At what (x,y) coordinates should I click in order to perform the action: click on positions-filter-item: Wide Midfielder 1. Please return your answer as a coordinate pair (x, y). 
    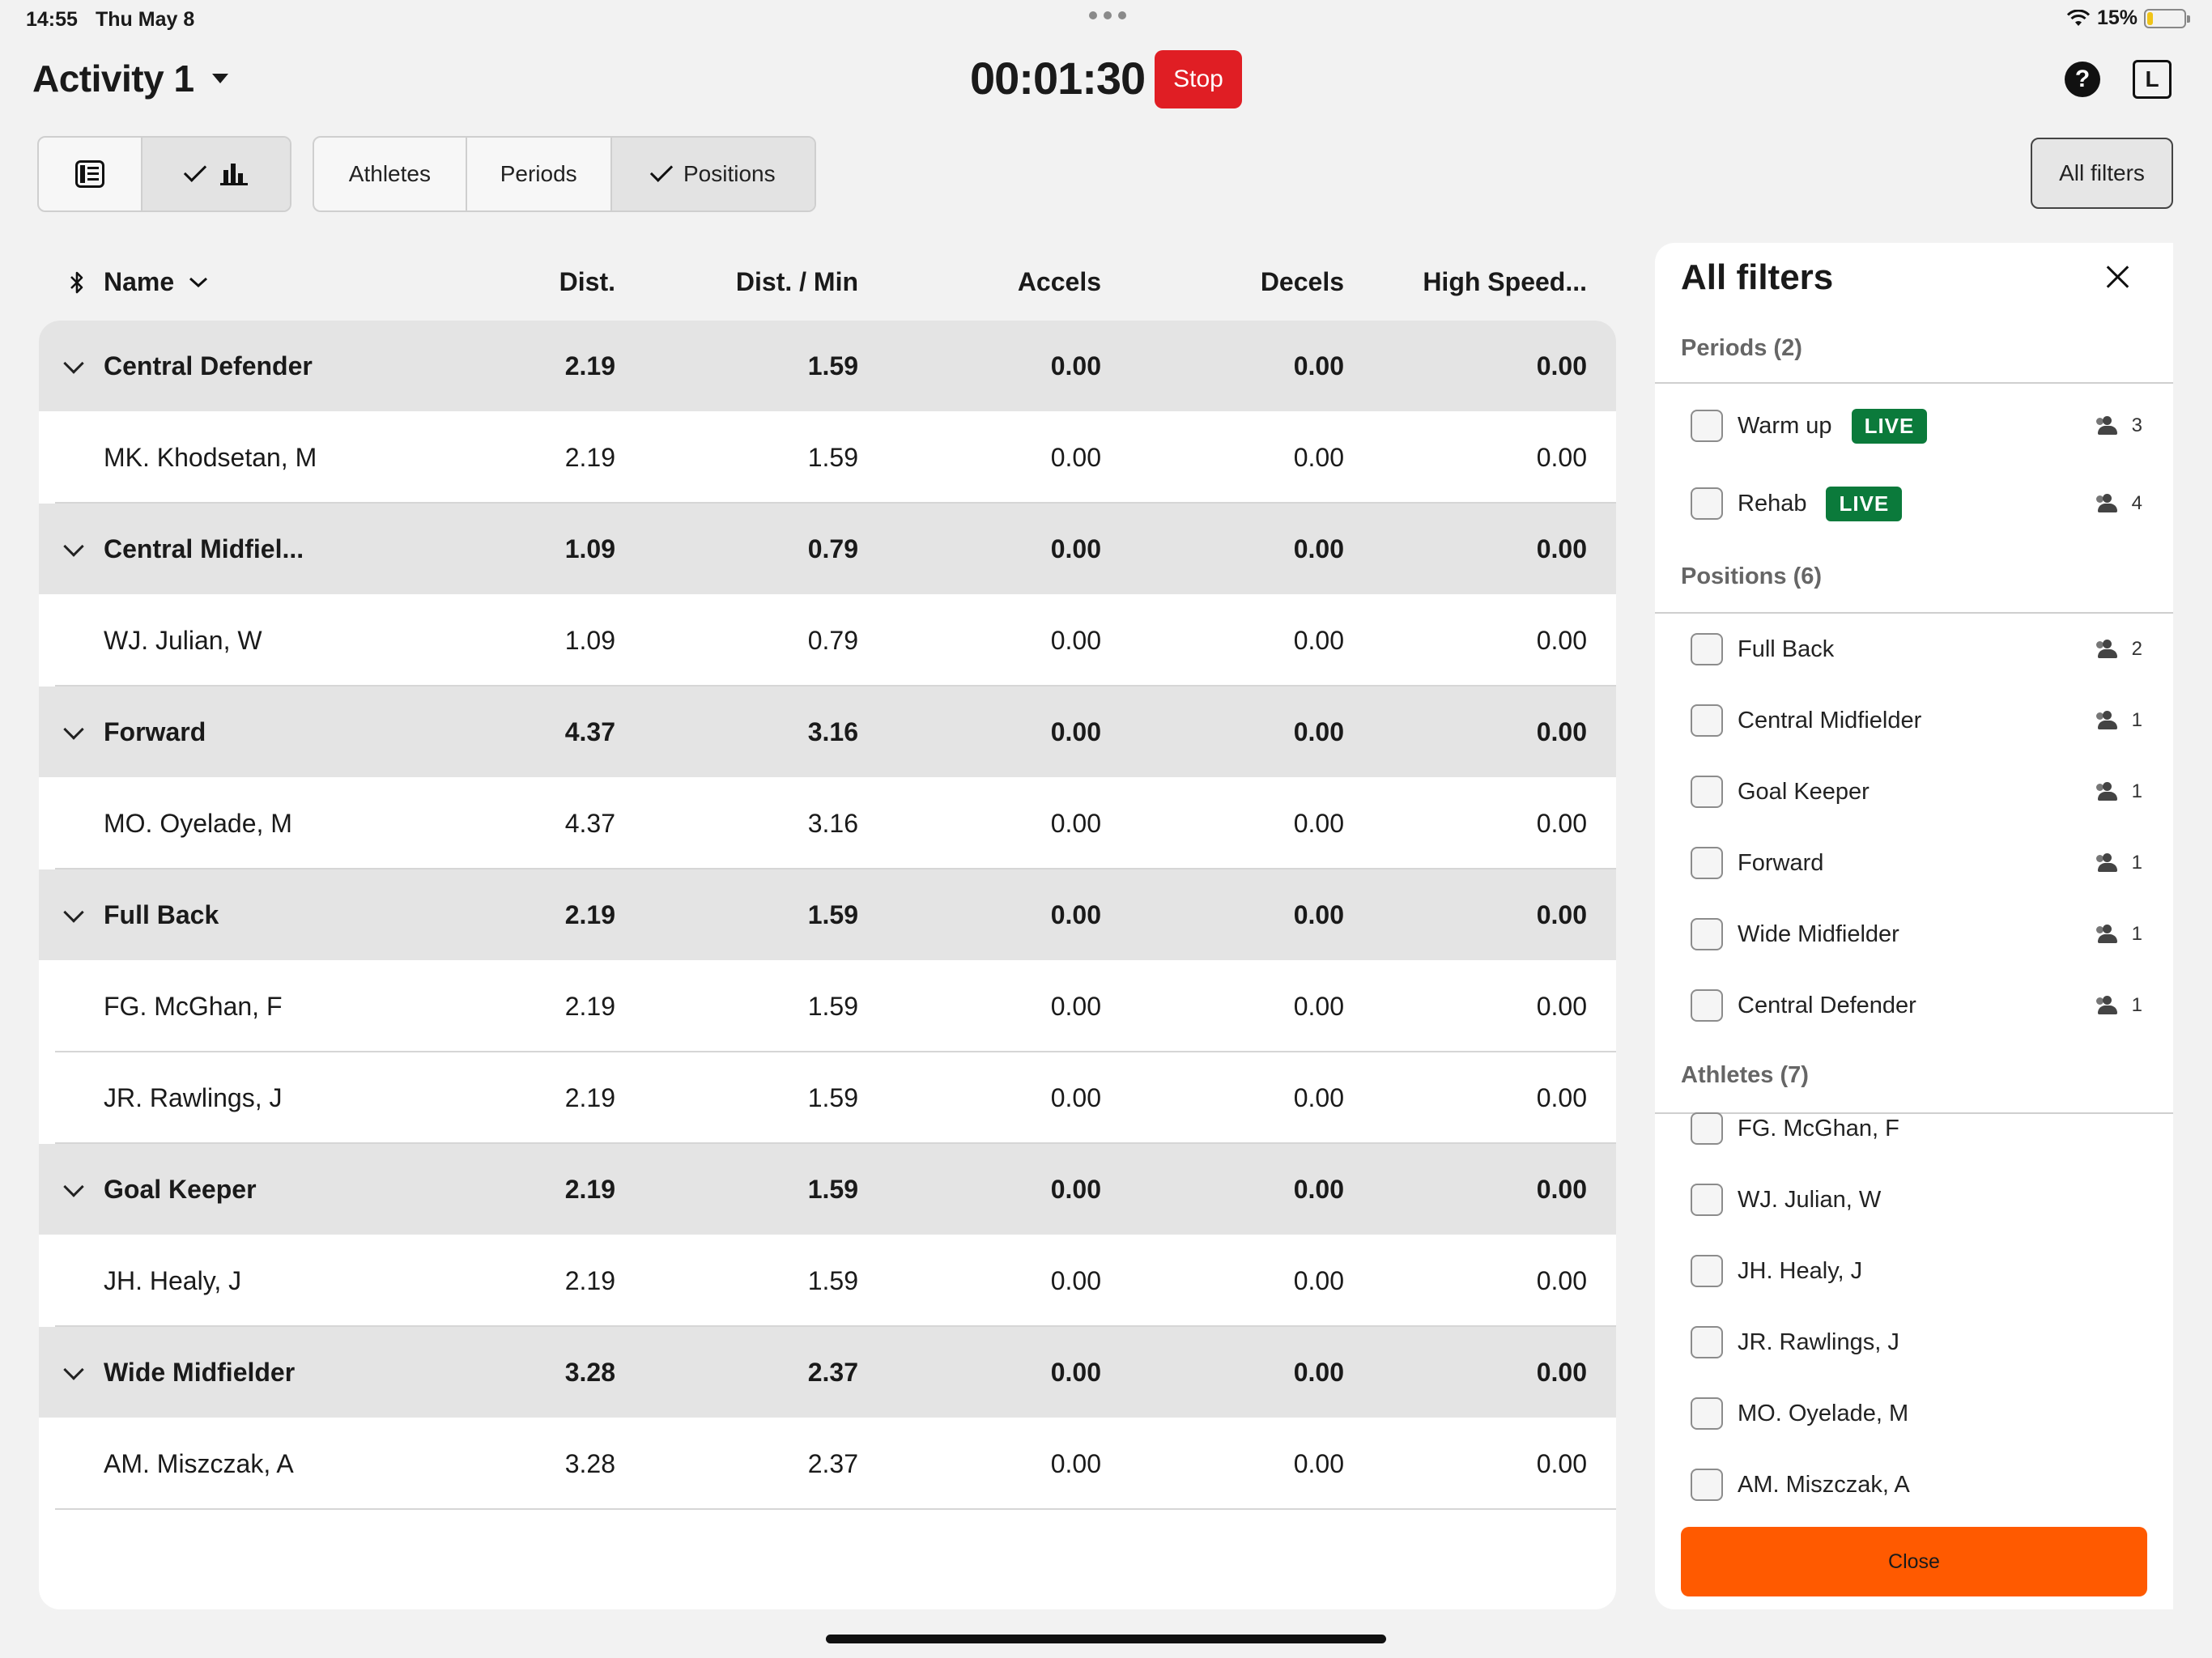
    Looking at the image, I should click on (1922, 934).